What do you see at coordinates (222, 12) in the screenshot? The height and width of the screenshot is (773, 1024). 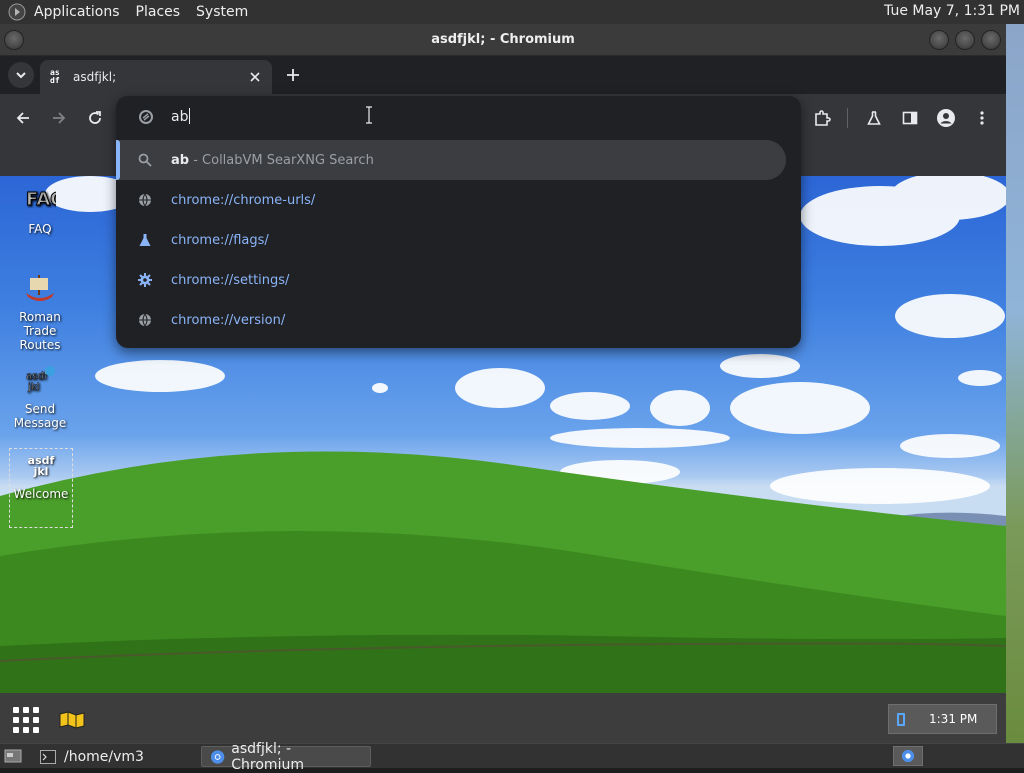 I see `menu-system: System` at bounding box center [222, 12].